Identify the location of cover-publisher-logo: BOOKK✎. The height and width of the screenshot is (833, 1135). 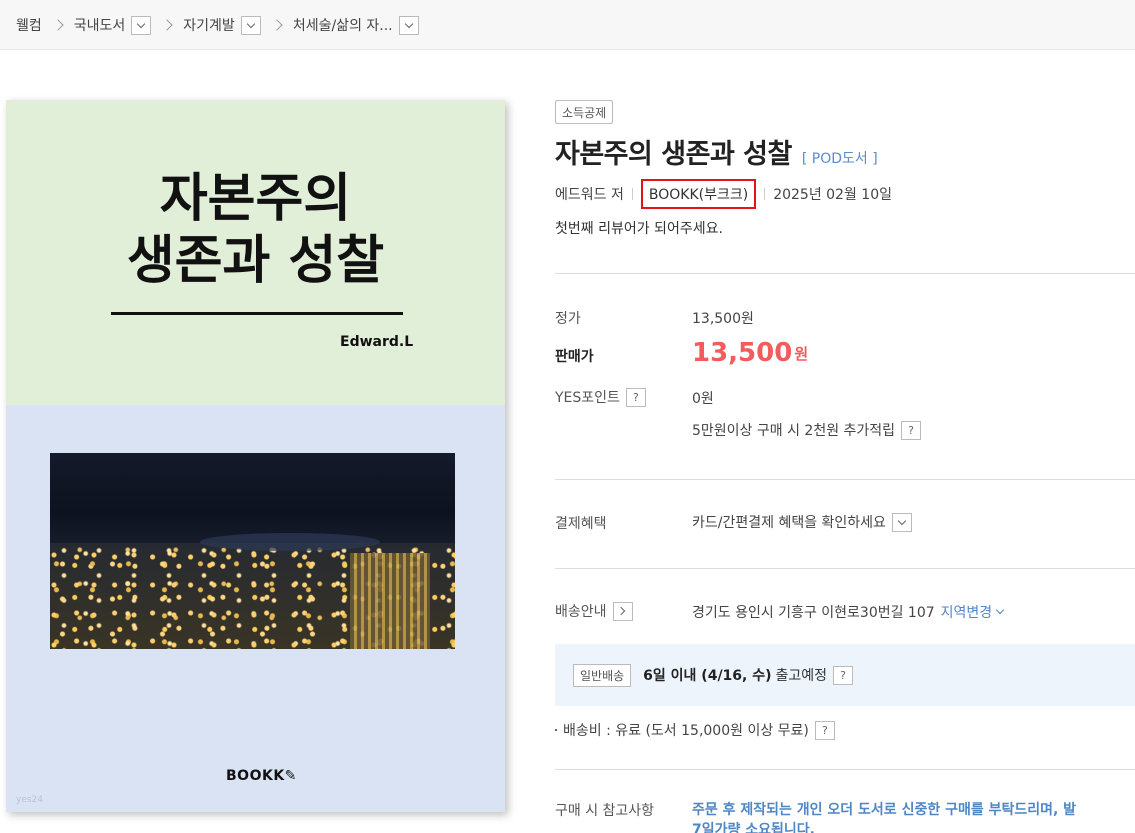
(261, 776).